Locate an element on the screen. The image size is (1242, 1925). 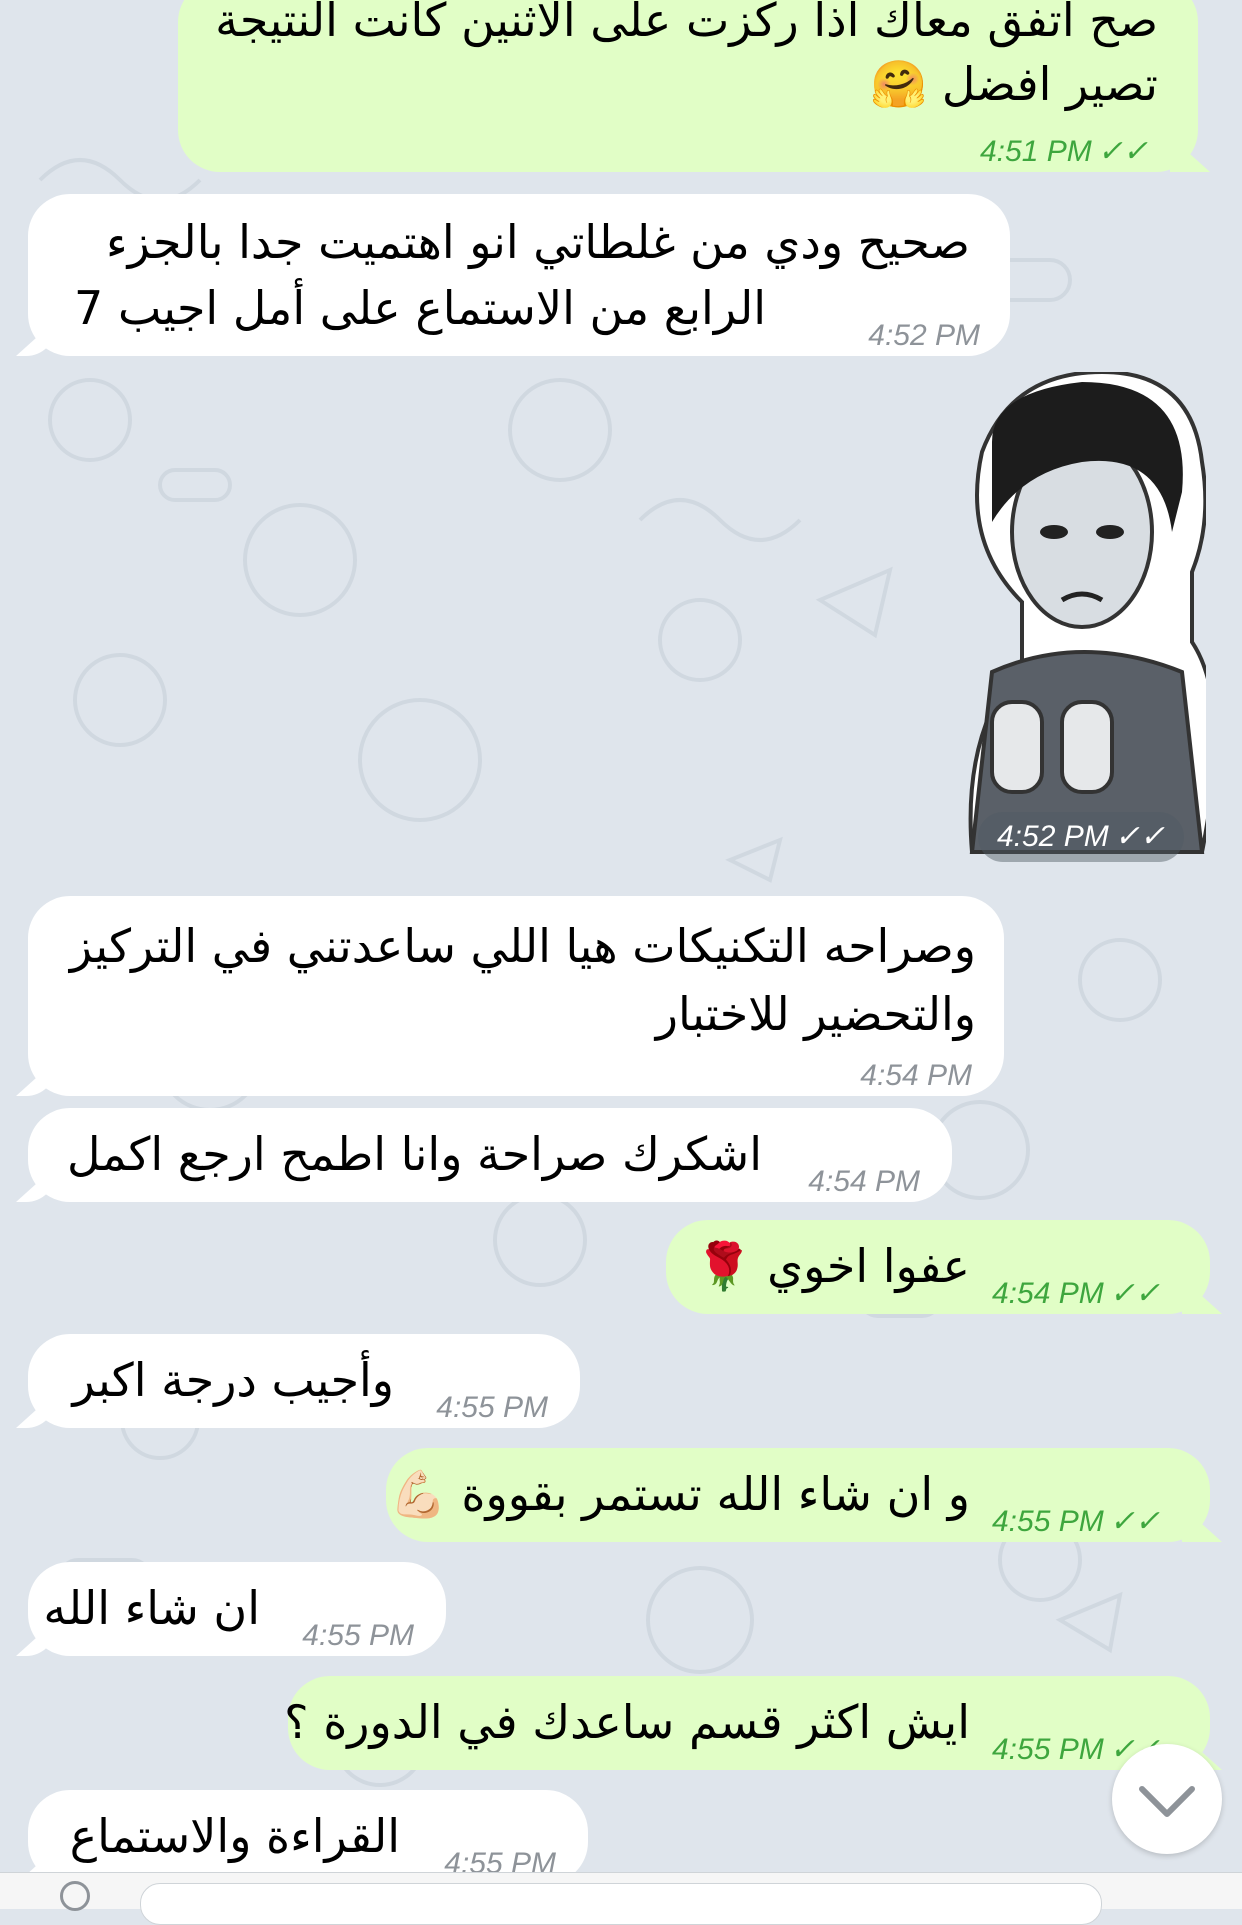
message-input-field is located at coordinates (621, 1904).